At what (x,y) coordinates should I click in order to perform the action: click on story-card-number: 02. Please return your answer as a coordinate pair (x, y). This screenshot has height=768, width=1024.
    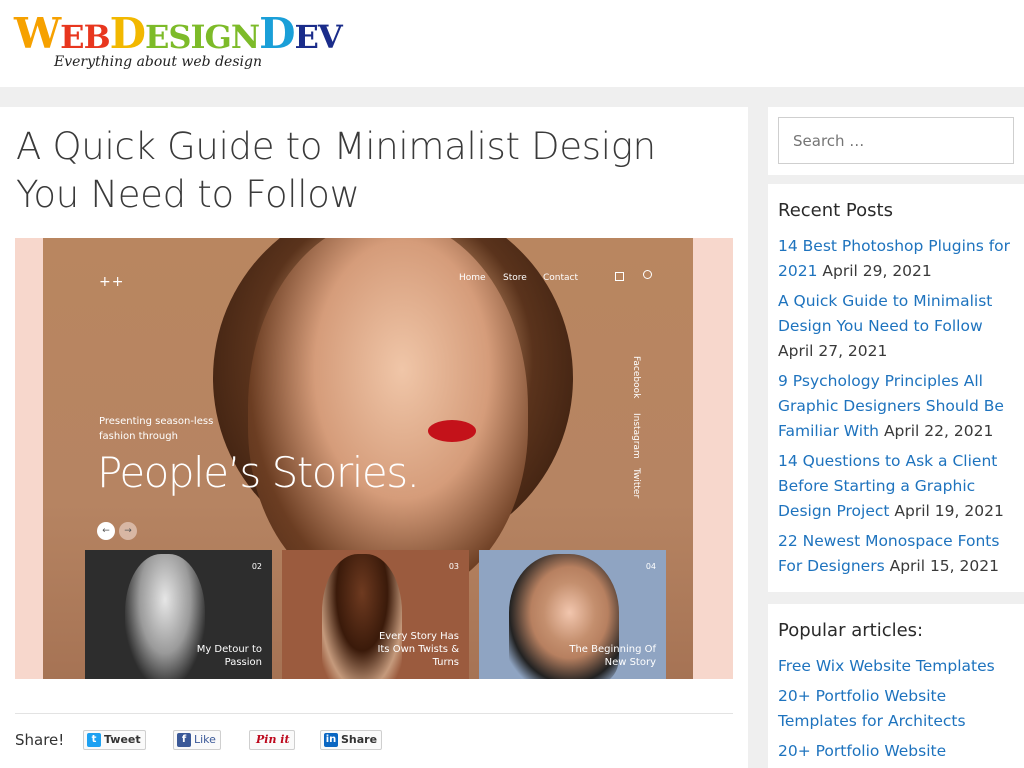
    Looking at the image, I should click on (256, 566).